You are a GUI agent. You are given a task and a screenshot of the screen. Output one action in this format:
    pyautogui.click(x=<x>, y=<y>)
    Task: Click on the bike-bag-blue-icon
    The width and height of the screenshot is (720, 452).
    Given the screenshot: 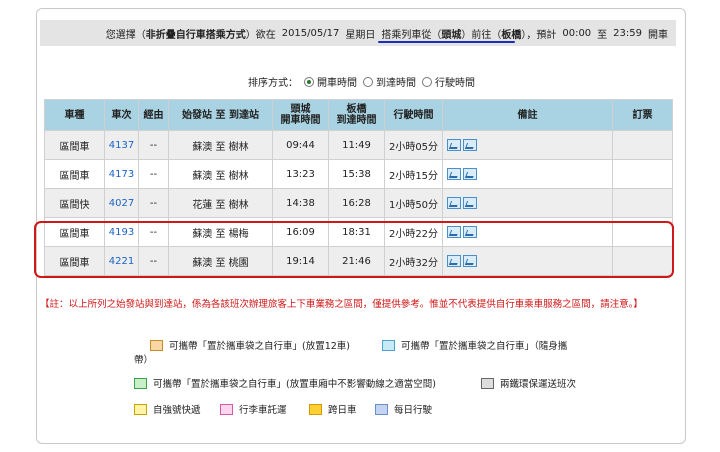 What is the action you would take?
    pyautogui.click(x=388, y=345)
    